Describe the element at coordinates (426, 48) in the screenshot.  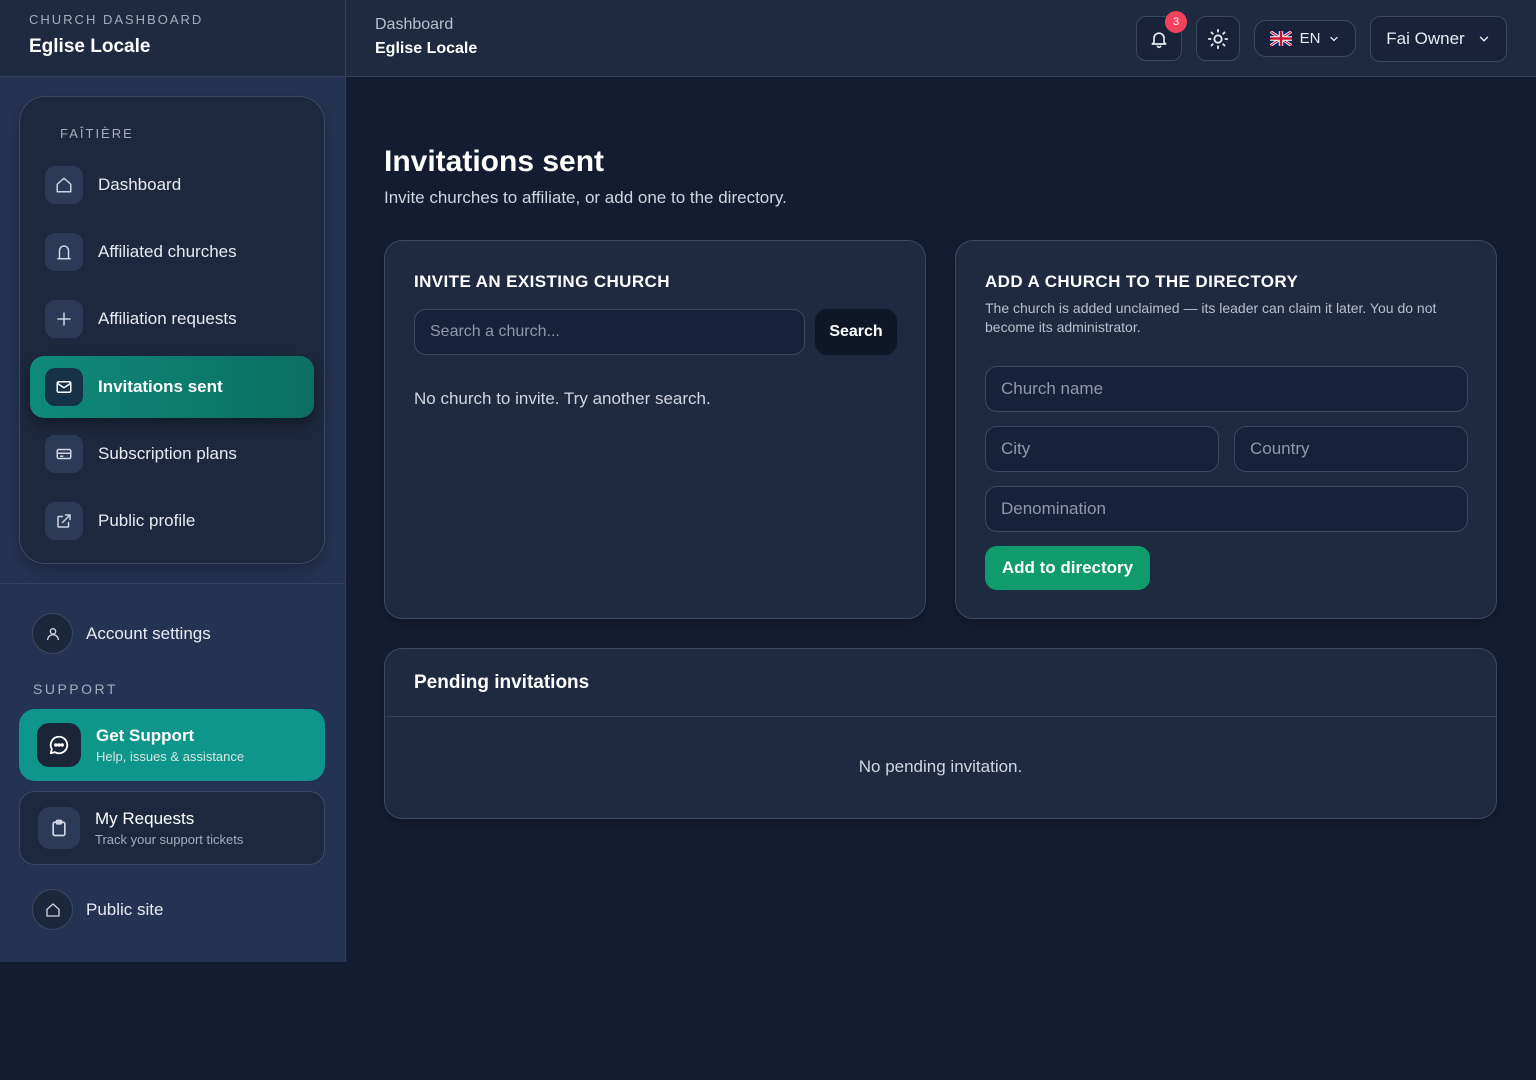
I see `topbar-title: Eglise Locale` at that location.